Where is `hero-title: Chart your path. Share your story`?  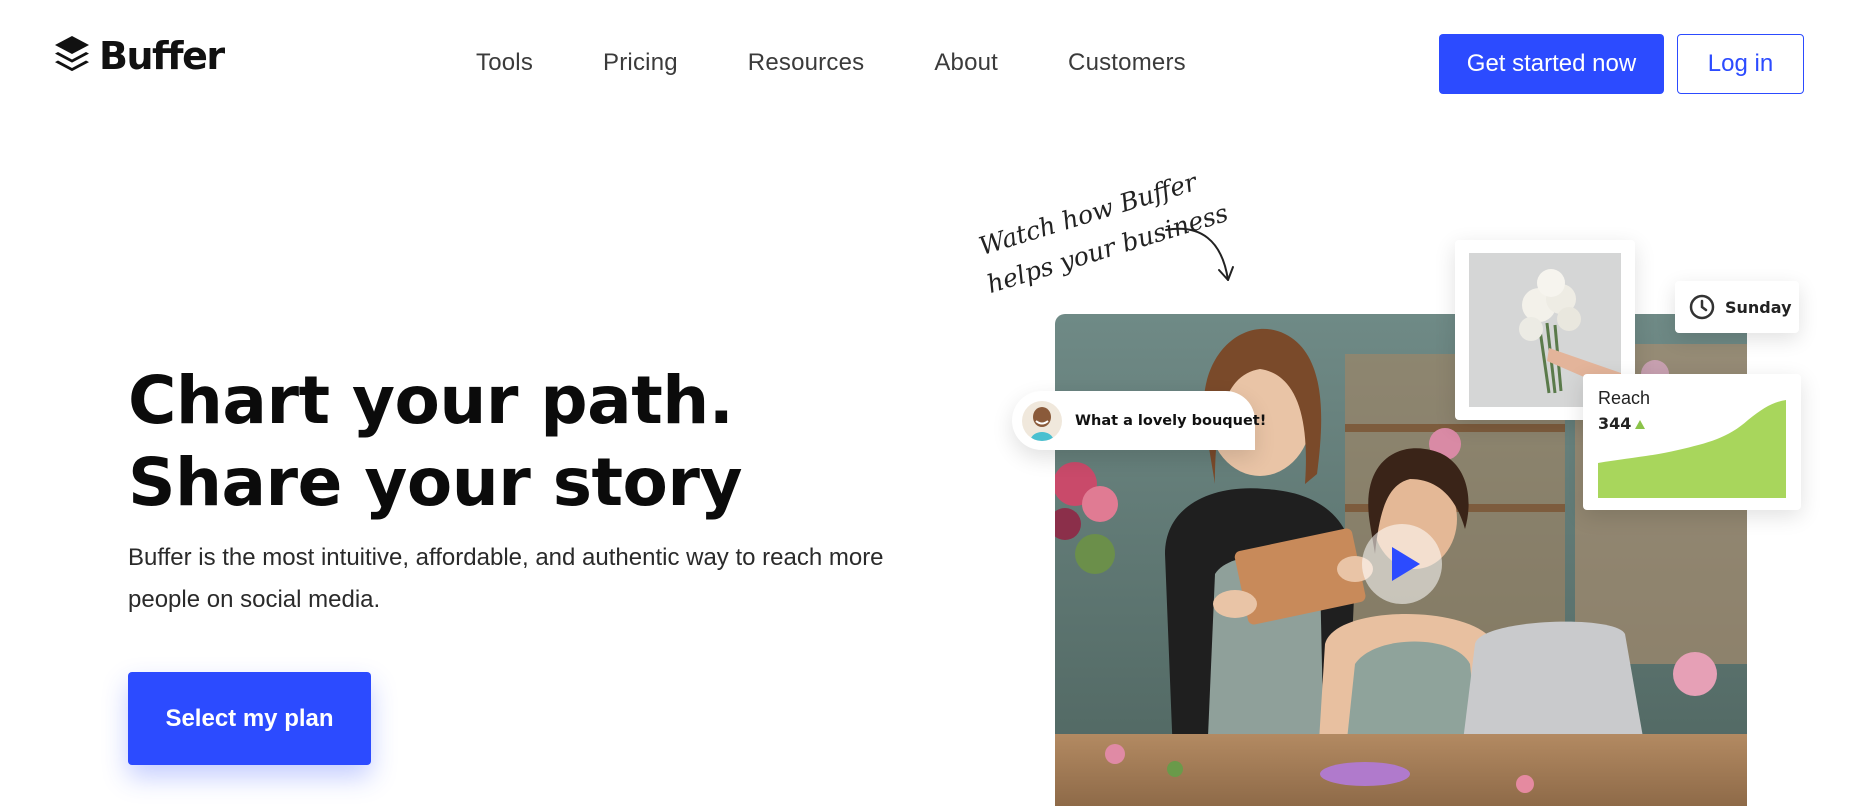 hero-title: Chart your path. Share your story is located at coordinates (435, 442).